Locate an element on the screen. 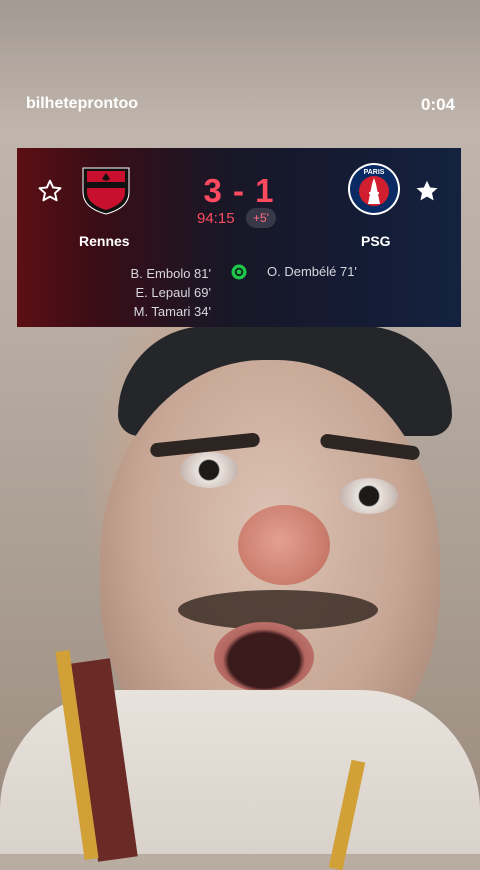 Image resolution: width=480 pixels, height=870 pixels. away-scorers: O. Dembélé 71' is located at coordinates (312, 271).